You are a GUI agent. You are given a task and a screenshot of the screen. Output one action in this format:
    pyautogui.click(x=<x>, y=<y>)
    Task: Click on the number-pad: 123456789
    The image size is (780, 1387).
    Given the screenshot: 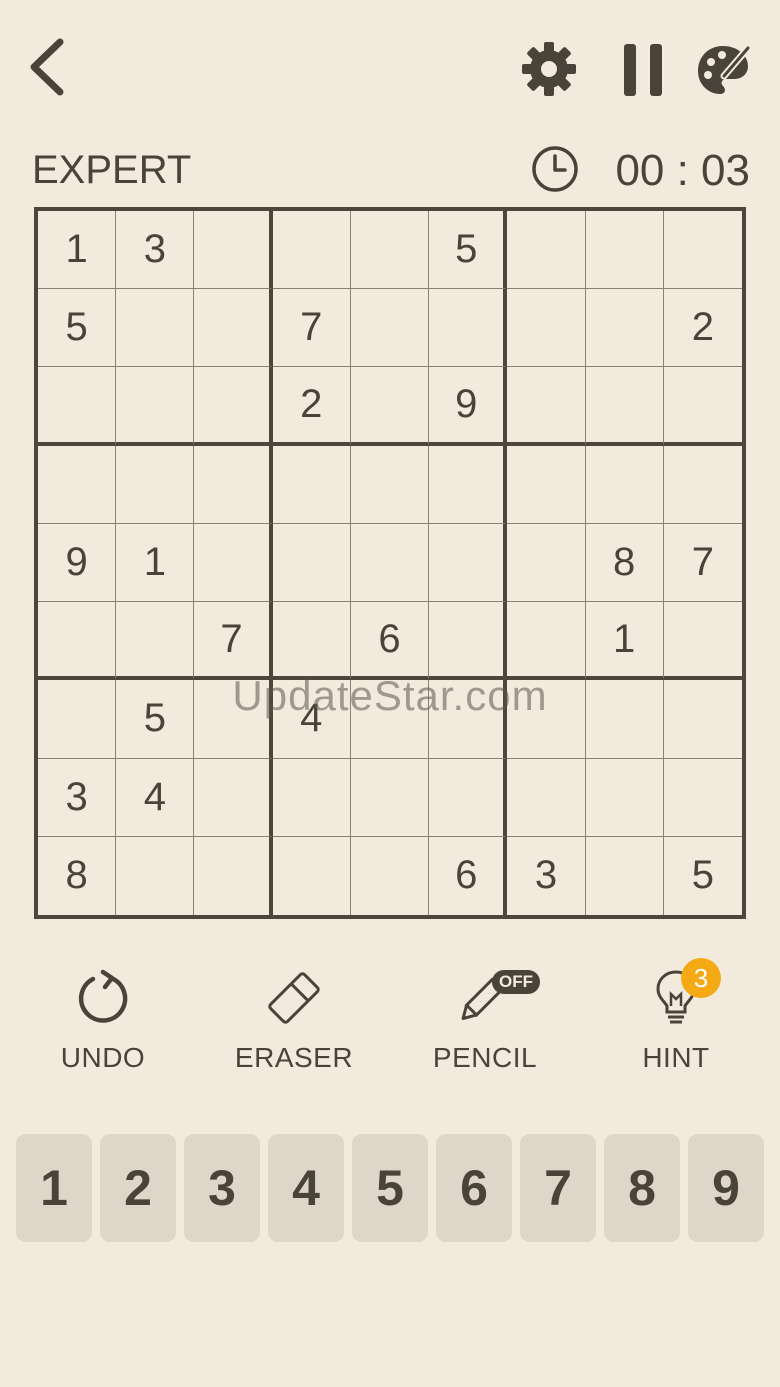 What is the action you would take?
    pyautogui.click(x=390, y=1188)
    